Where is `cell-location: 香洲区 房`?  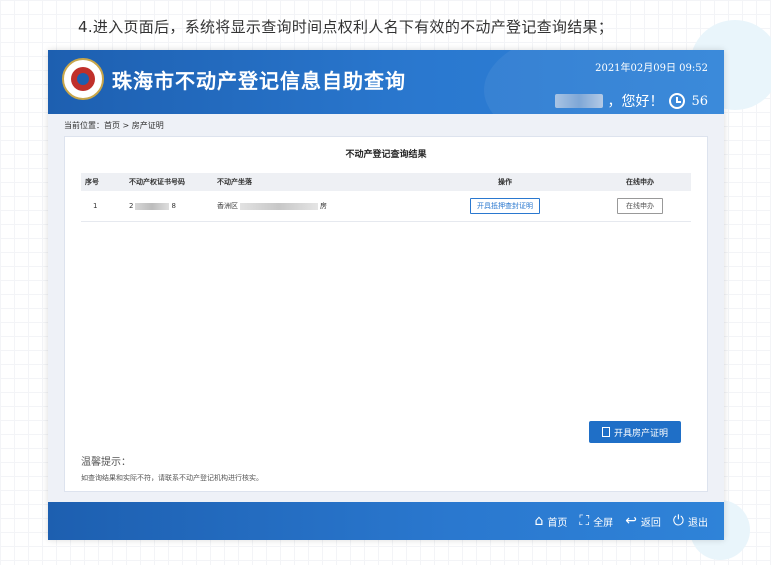
cell-location: 香洲区 房 is located at coordinates (317, 206).